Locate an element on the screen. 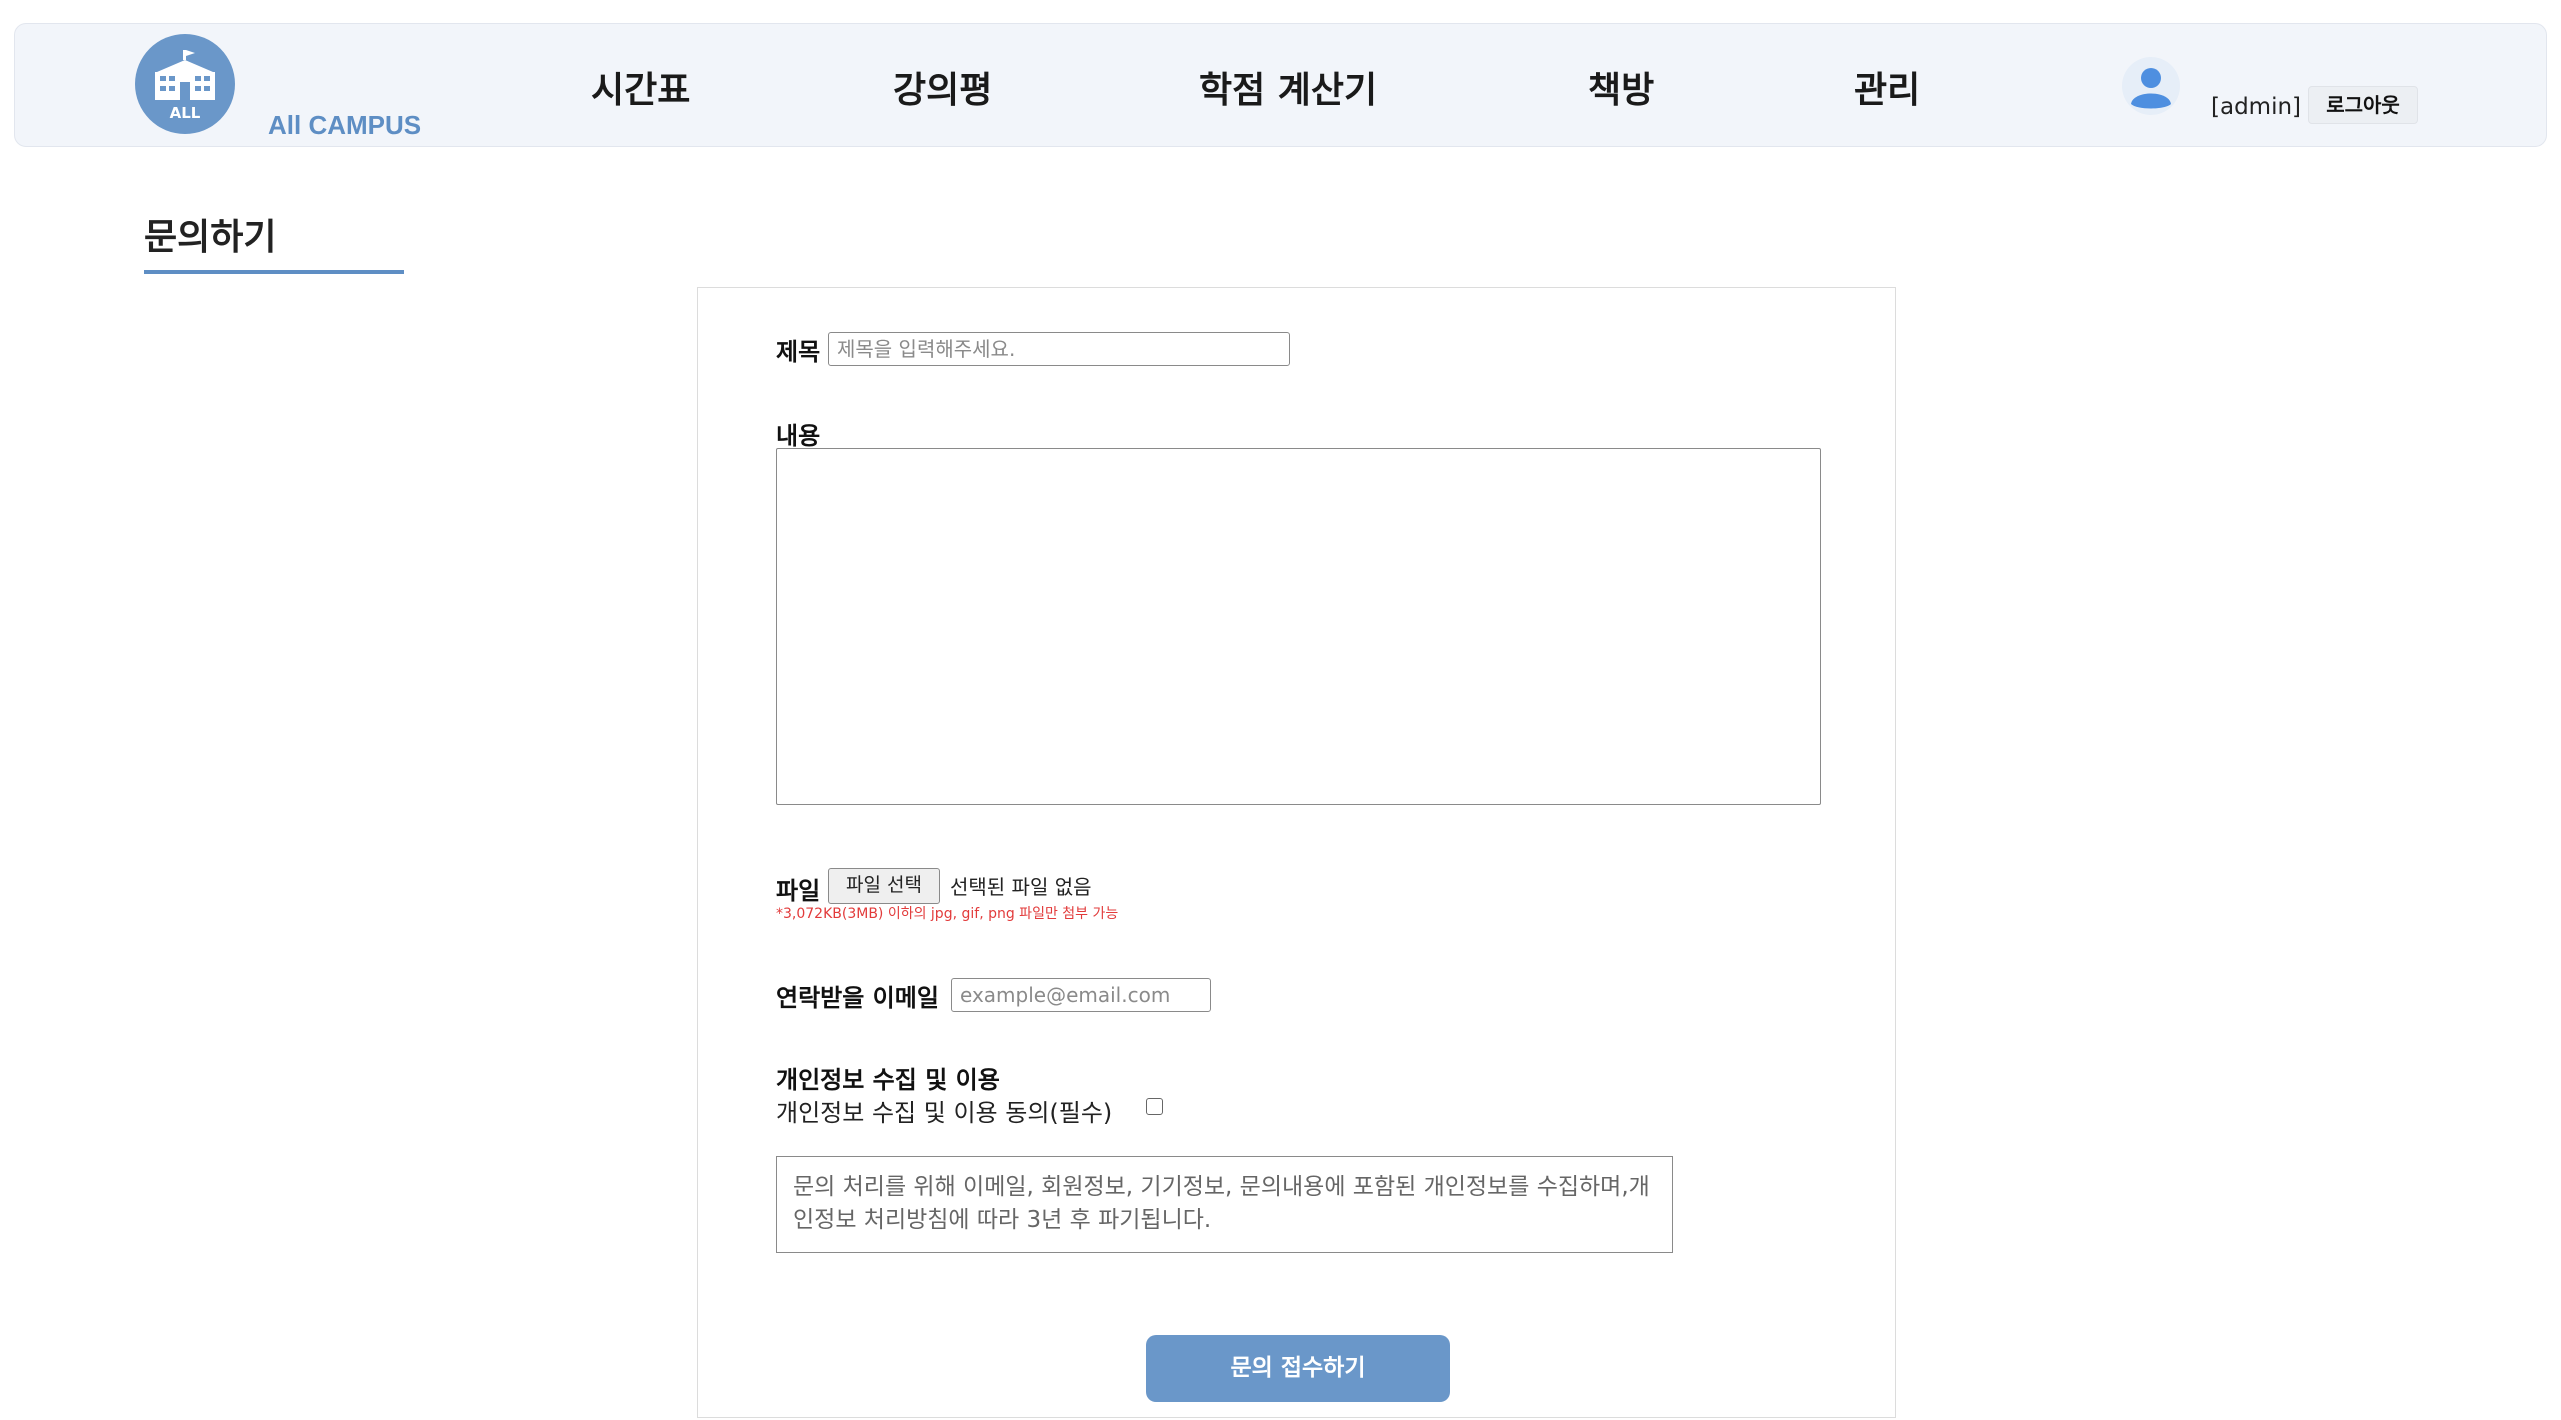 The image size is (2561, 1420). logo: ALL is located at coordinates (185, 84).